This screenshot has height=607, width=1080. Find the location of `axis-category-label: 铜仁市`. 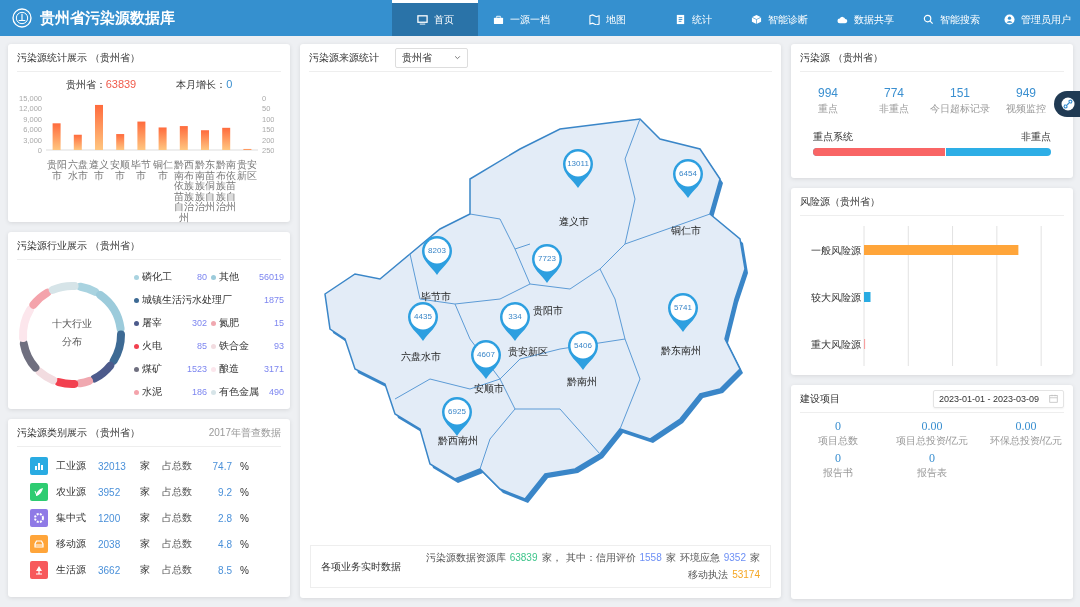

axis-category-label: 铜仁市 is located at coordinates (162, 171).